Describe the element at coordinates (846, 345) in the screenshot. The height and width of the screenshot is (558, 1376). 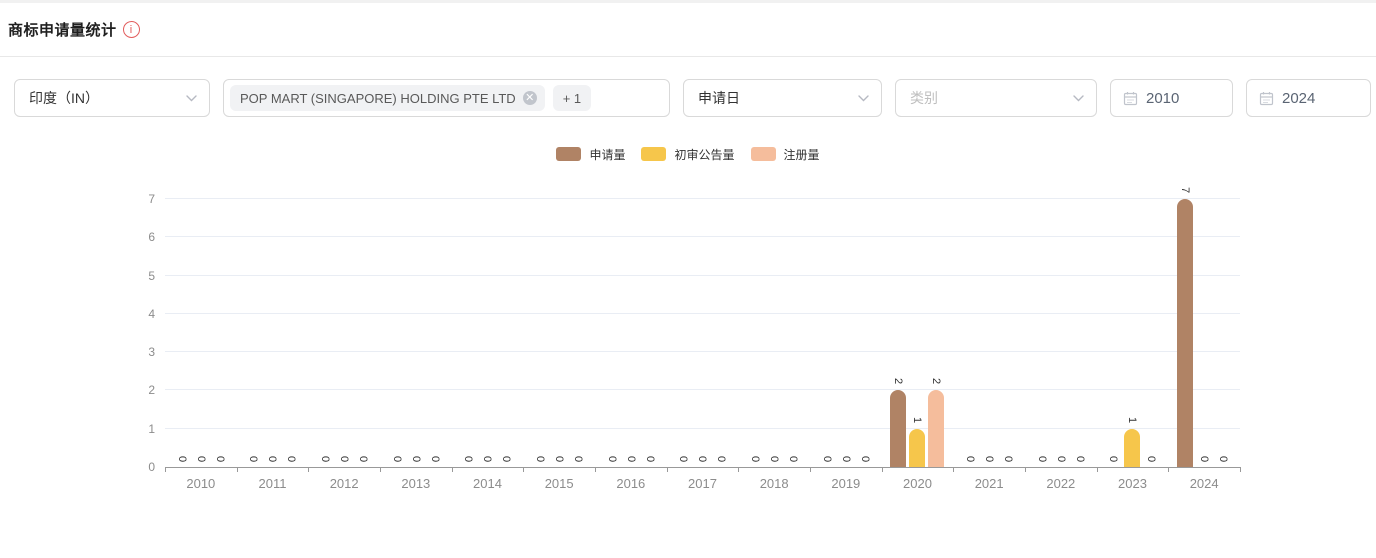
I see `year-group: 0 0 0 2019` at that location.